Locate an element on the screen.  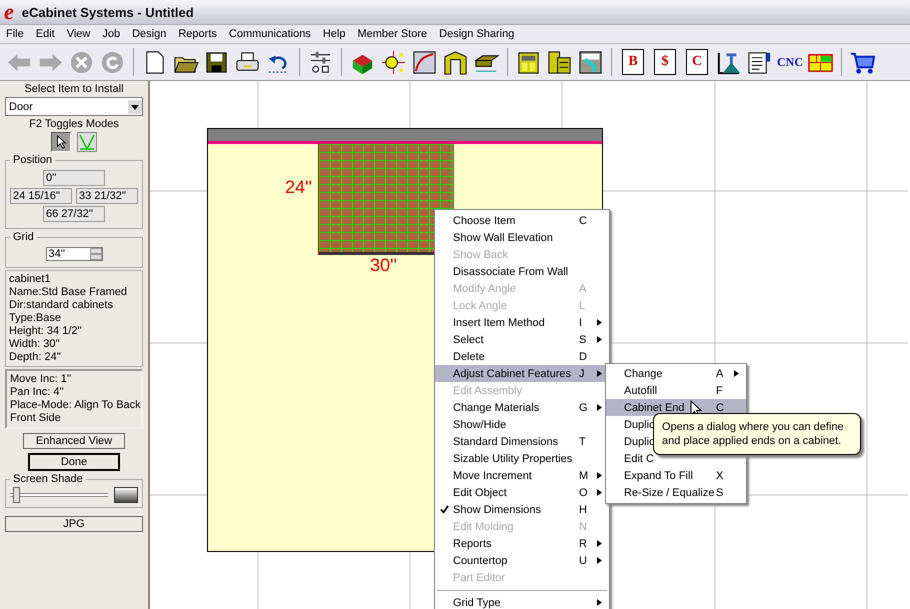
settings-line: Place-Mode: Align To Back is located at coordinates (74, 405).